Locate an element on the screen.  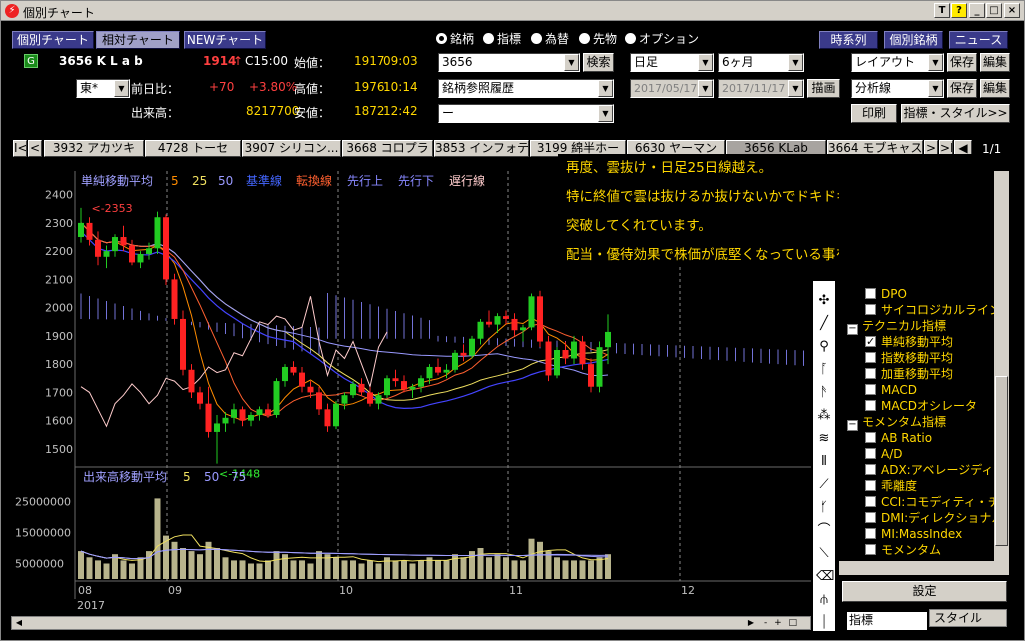
delete-icon: ⏐ is located at coordinates (824, 623).